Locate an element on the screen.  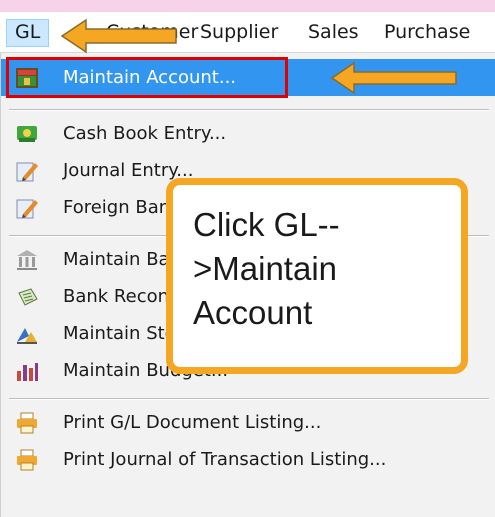
bank-rec-icon is located at coordinates (28, 297).